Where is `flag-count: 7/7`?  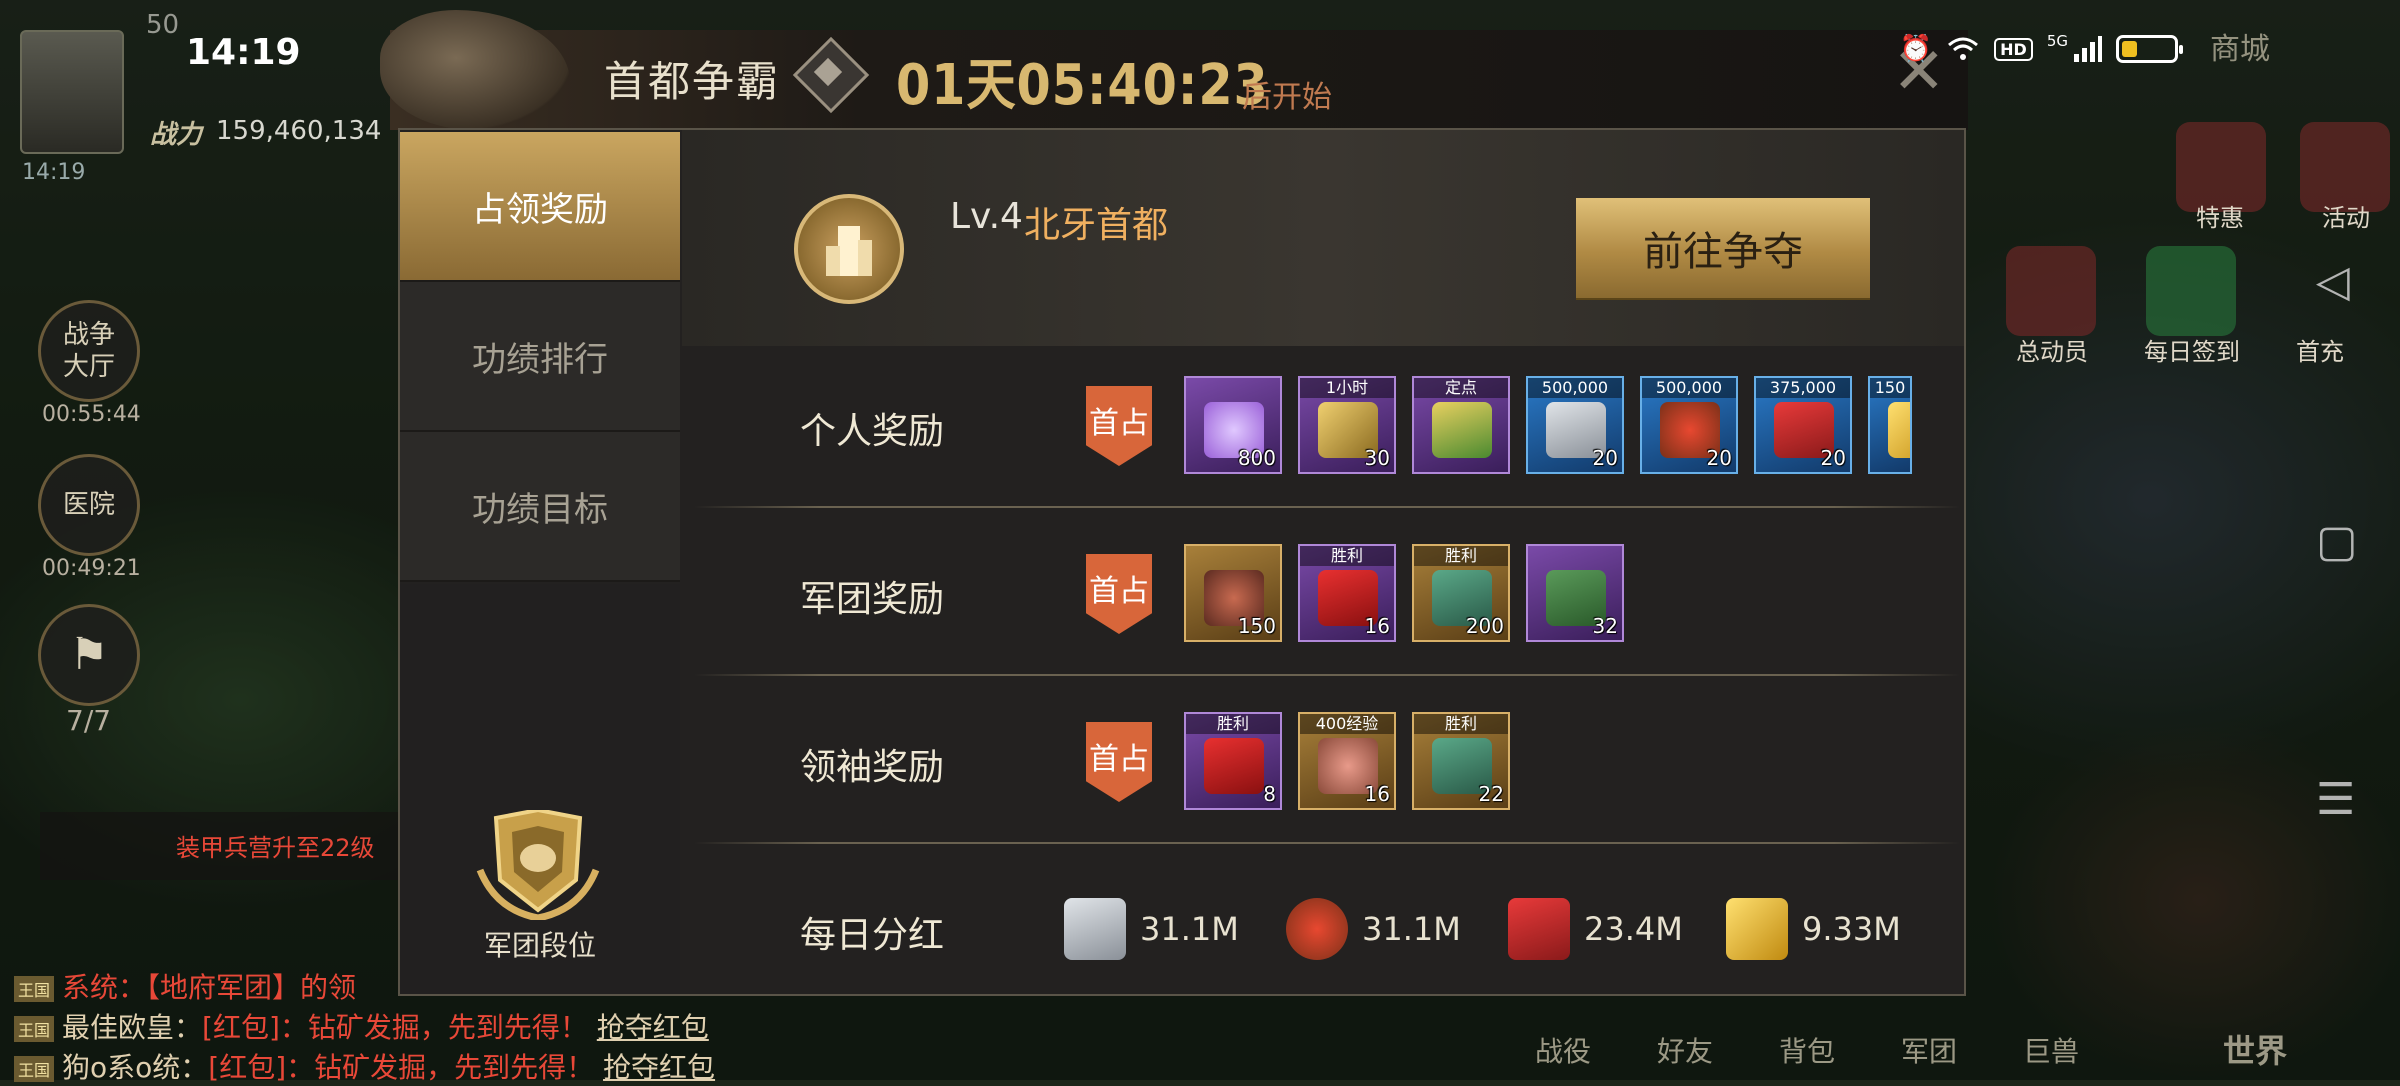 flag-count: 7/7 is located at coordinates (89, 720).